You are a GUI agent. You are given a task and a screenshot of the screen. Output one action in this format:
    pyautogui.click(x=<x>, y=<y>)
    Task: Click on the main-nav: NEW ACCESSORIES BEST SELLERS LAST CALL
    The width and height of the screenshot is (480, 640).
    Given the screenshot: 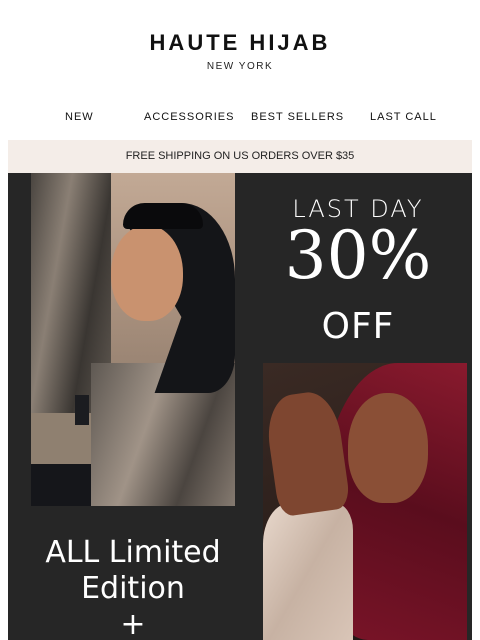 What is the action you would take?
    pyautogui.click(x=240, y=119)
    